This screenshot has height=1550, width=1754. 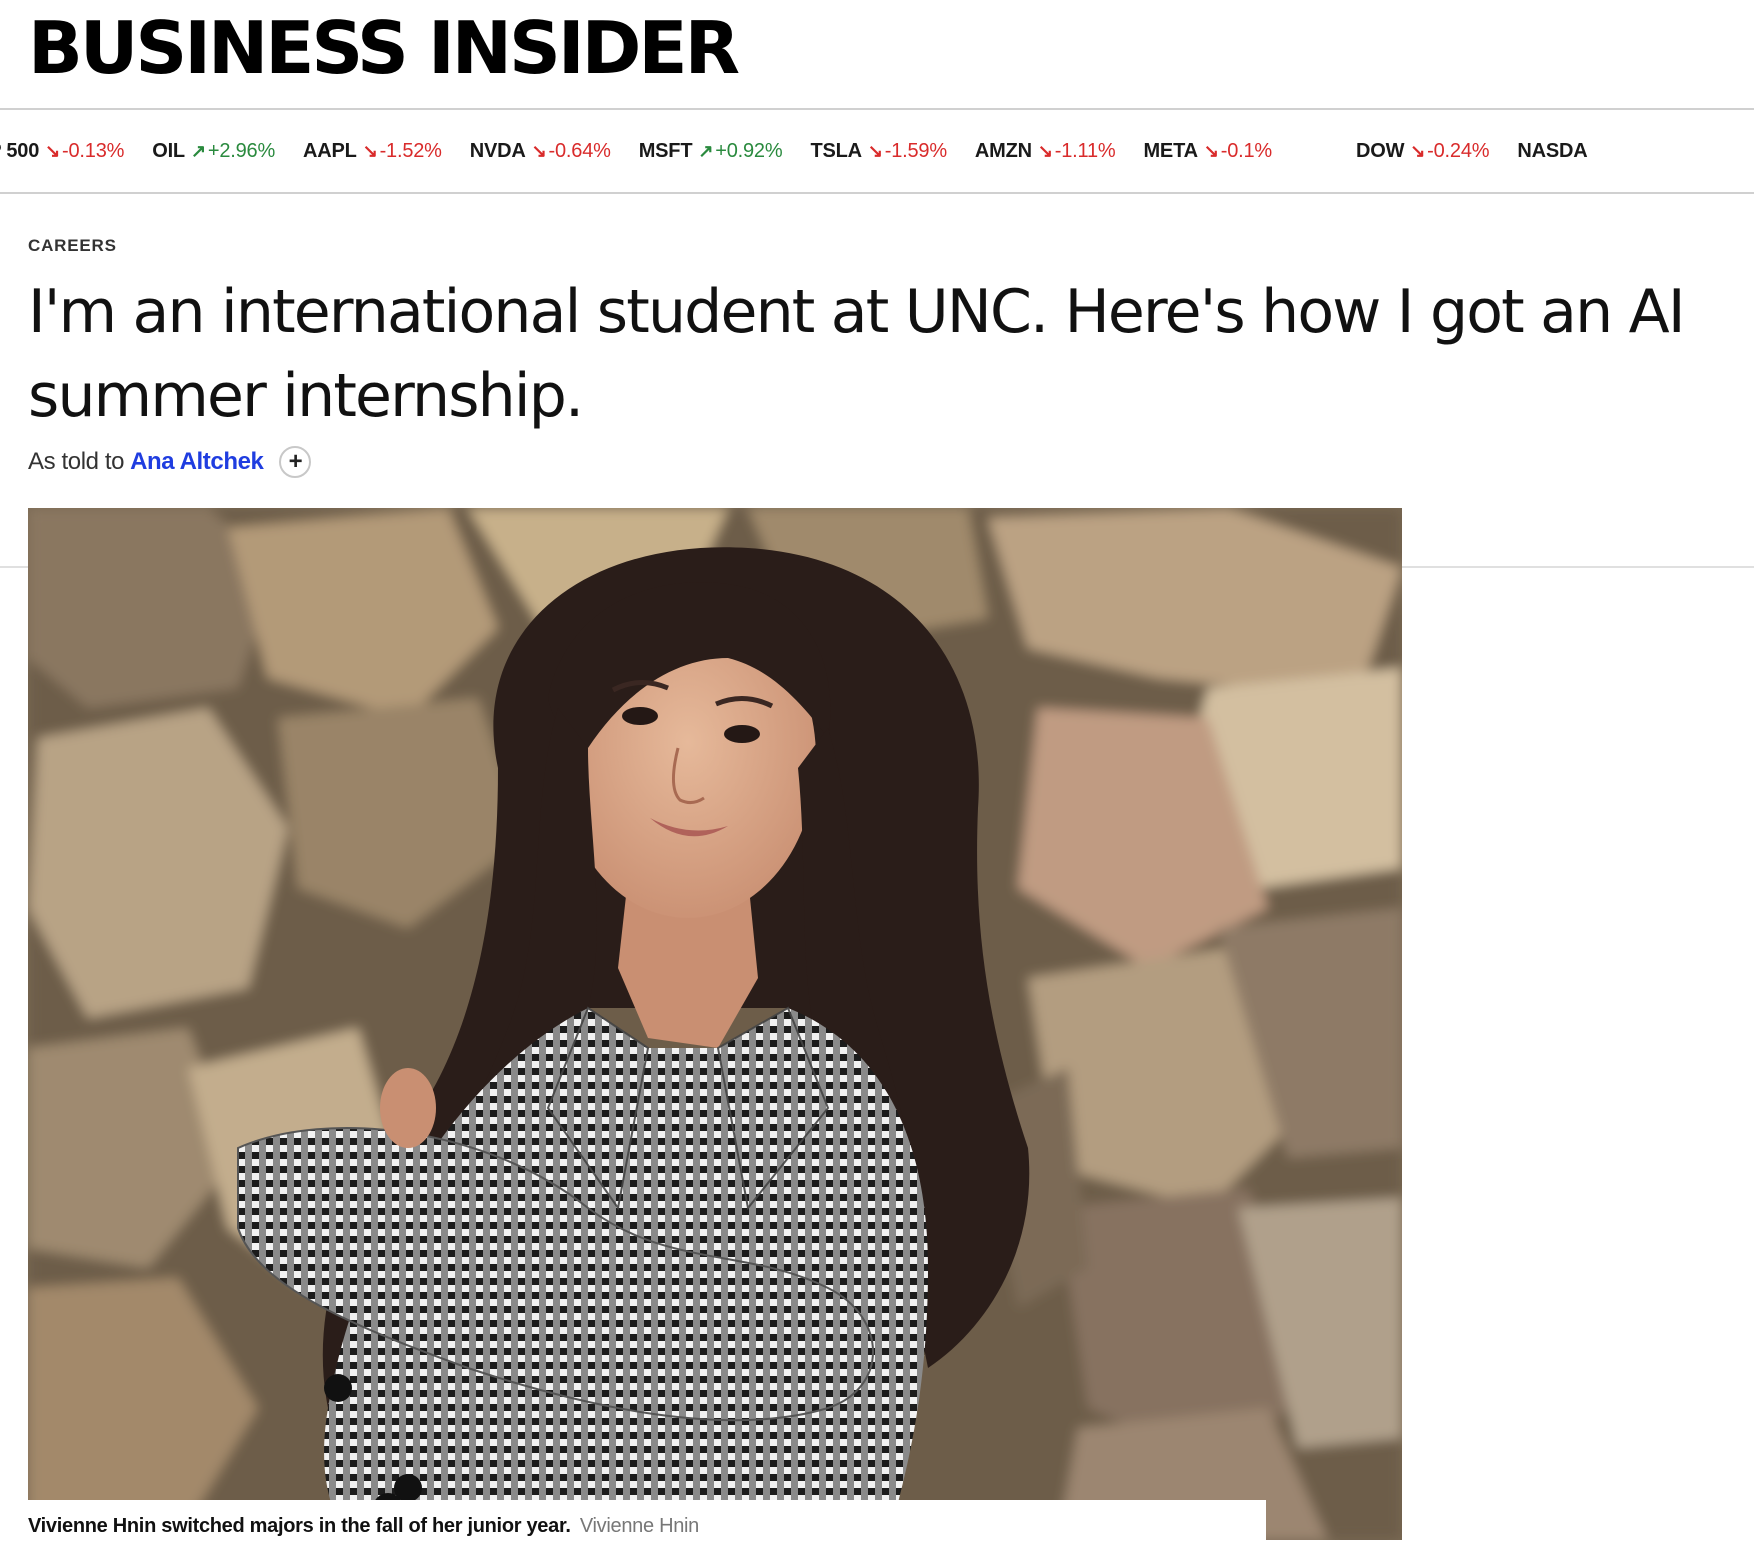 What do you see at coordinates (639, 1526) in the screenshot?
I see `caption-credit: Vivienne Hnin` at bounding box center [639, 1526].